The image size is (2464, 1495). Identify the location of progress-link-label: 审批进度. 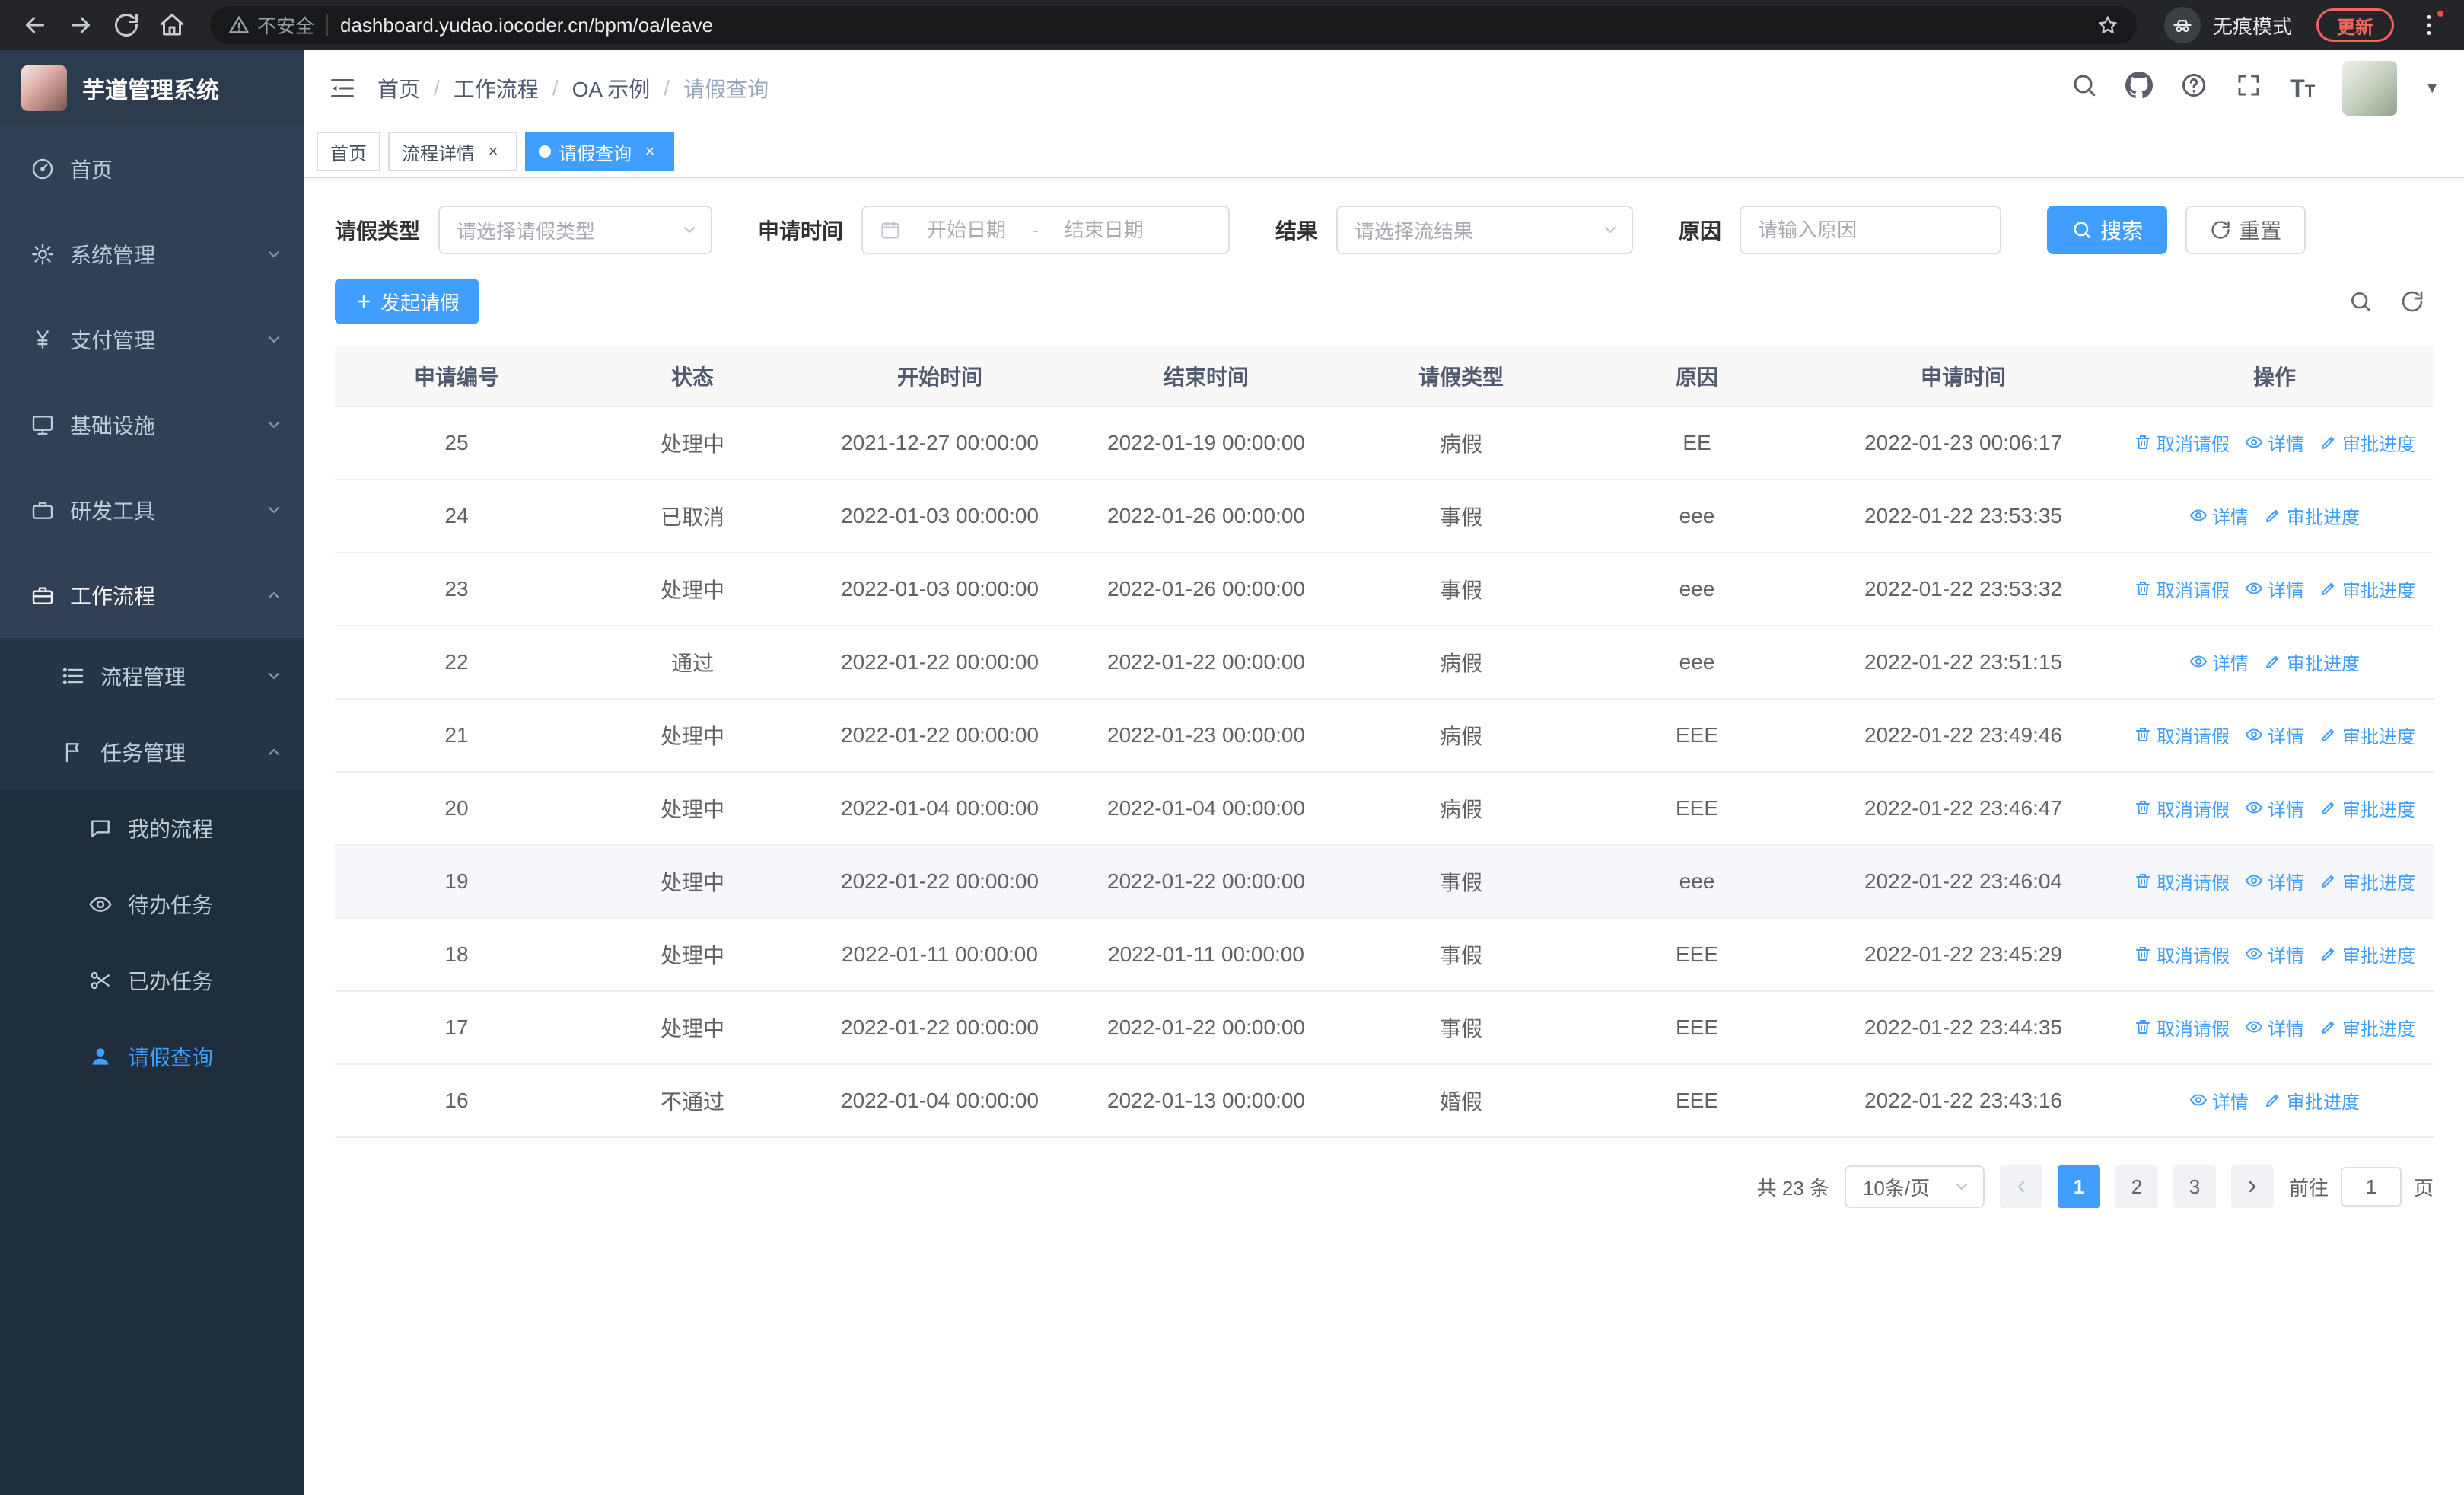
(2378, 445).